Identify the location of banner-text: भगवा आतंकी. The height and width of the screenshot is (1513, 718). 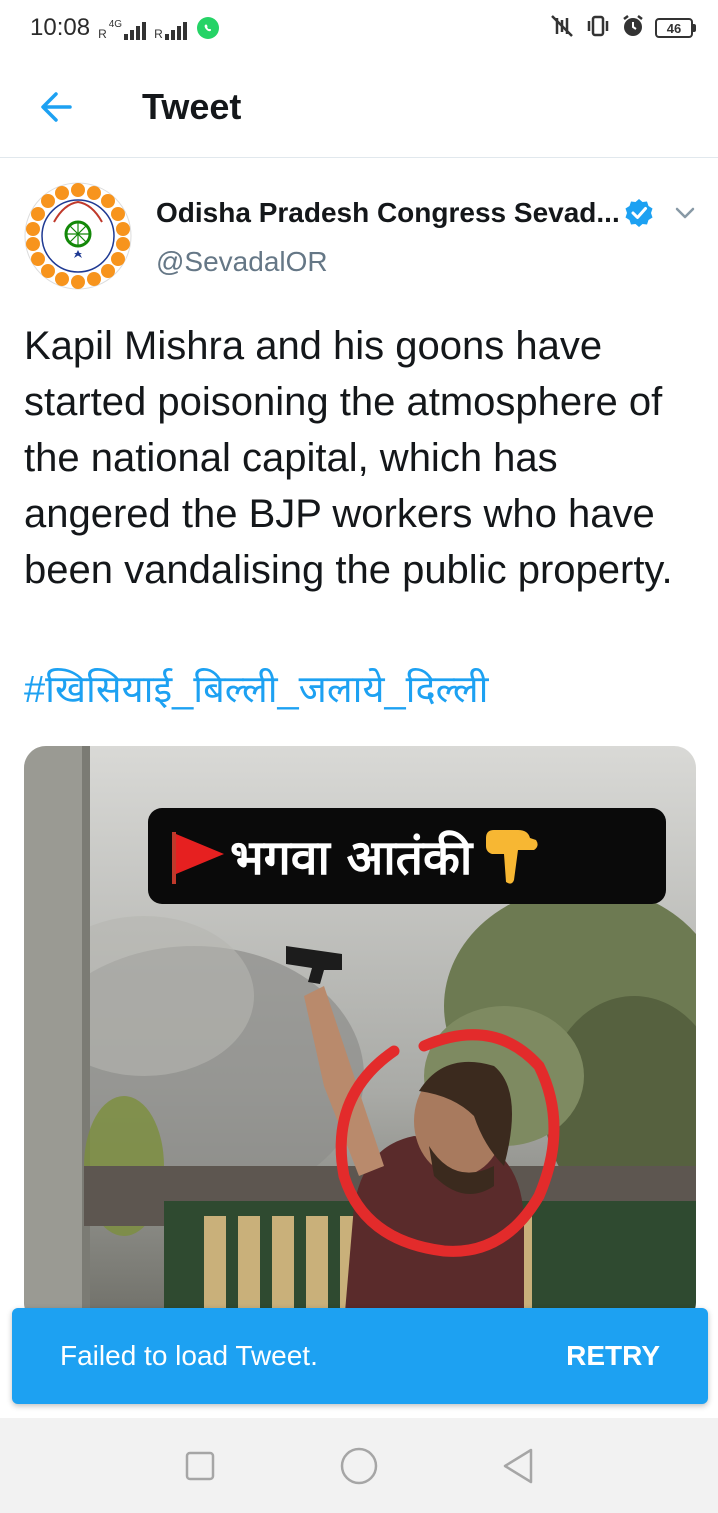
(351, 857).